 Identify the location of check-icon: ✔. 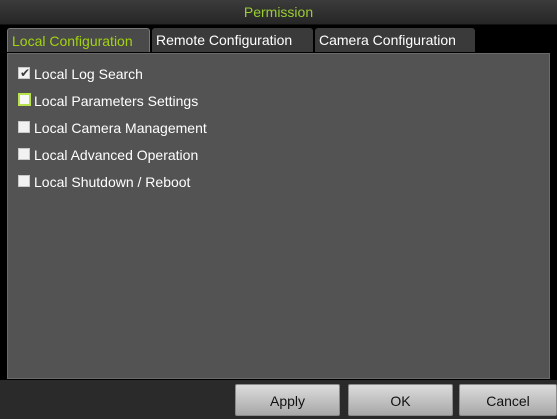
(25, 73).